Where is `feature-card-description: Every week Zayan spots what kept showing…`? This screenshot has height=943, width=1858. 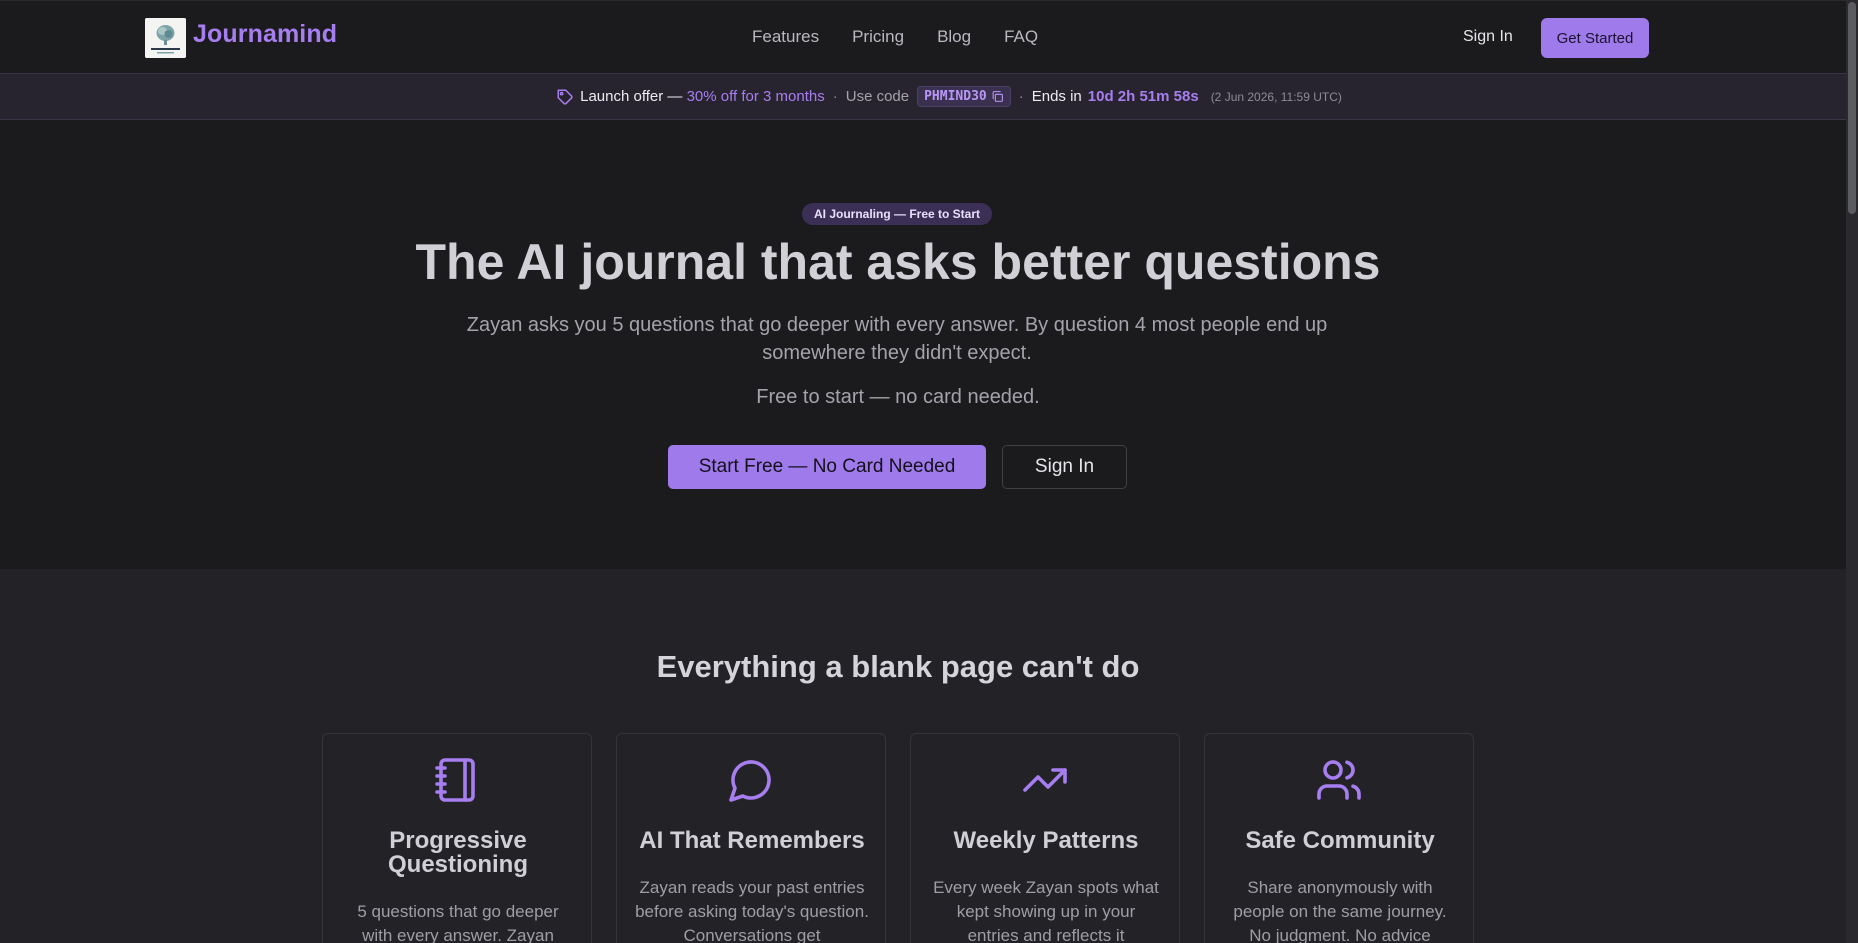 feature-card-description: Every week Zayan spots what kept showing… is located at coordinates (1046, 910).